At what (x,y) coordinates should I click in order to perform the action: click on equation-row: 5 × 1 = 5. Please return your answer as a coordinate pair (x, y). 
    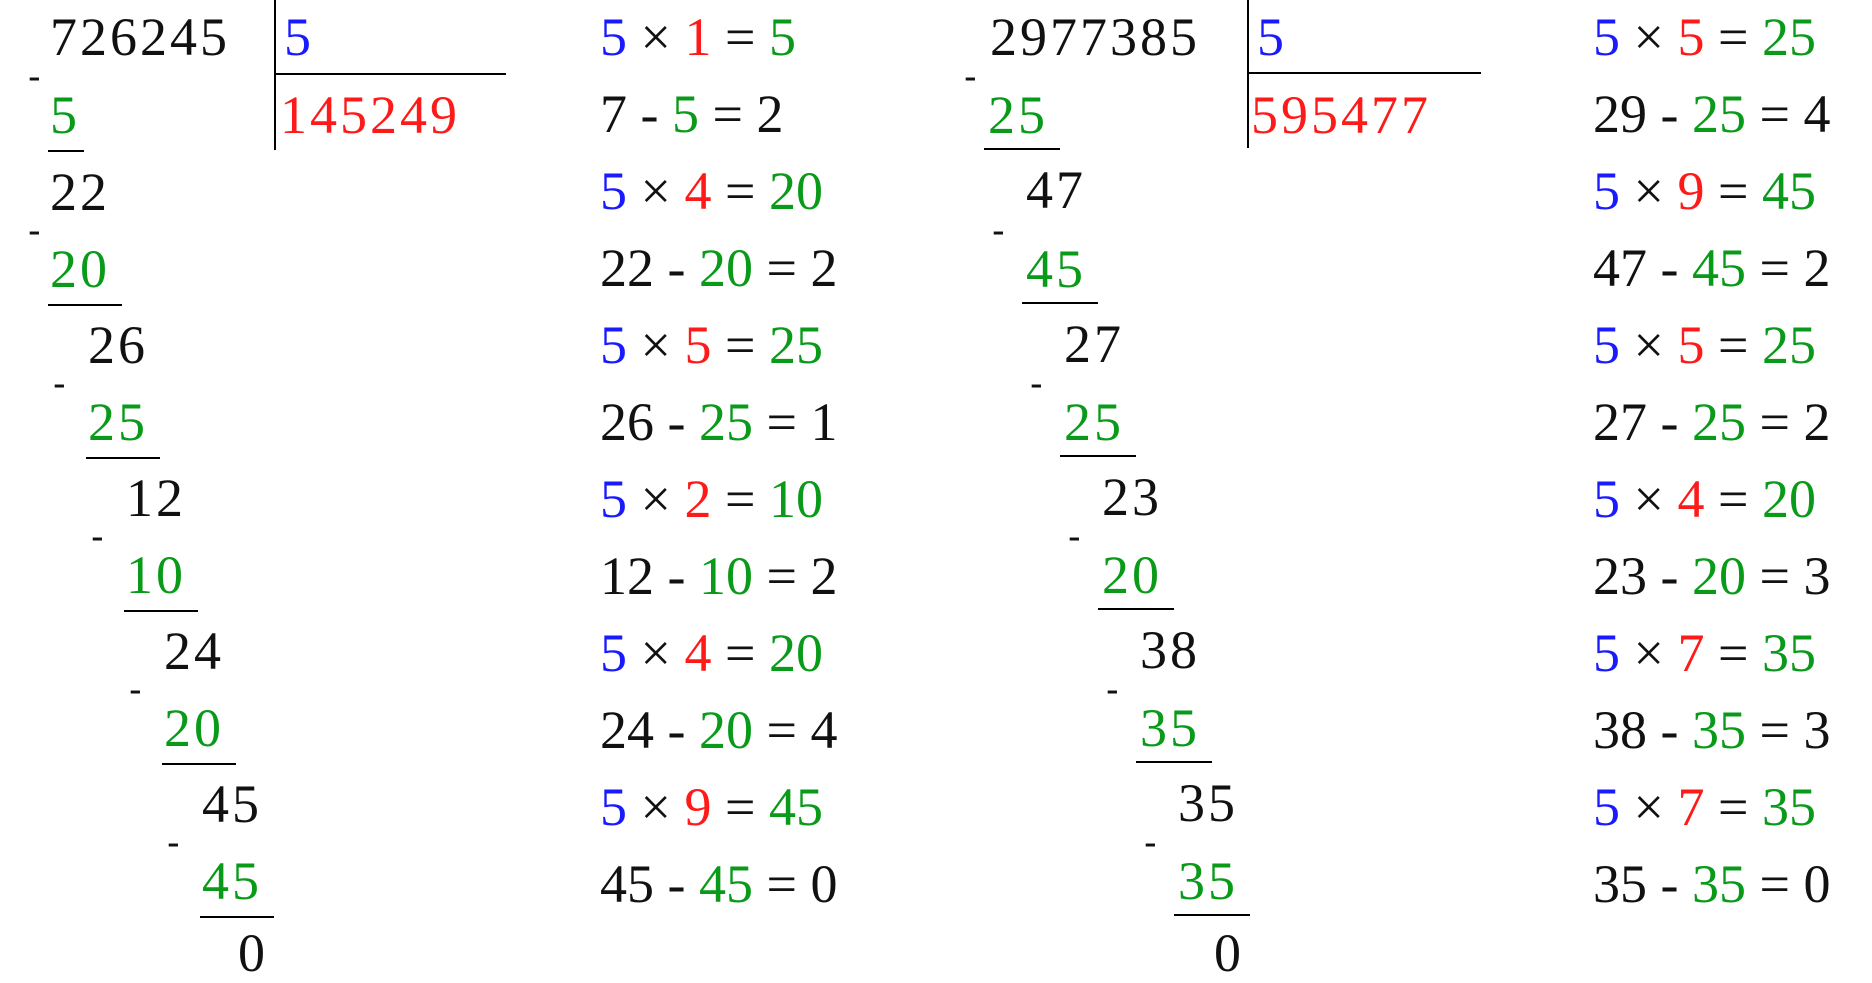
    Looking at the image, I should click on (698, 37).